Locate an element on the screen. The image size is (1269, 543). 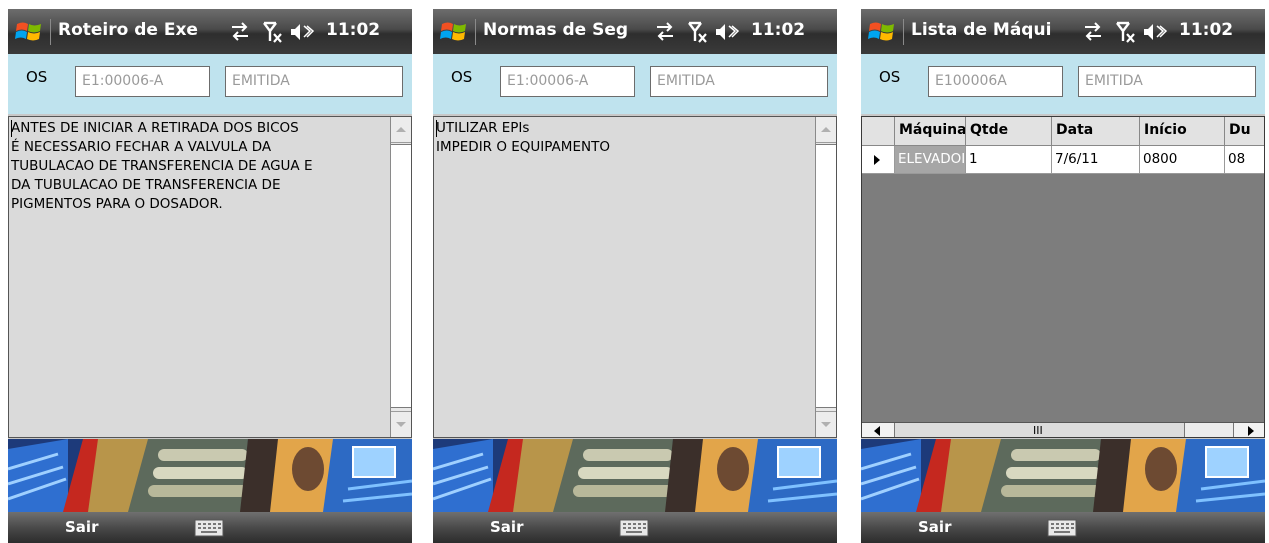
grid-header-row: Máquina Qtde Data Início Du is located at coordinates (1063, 131).